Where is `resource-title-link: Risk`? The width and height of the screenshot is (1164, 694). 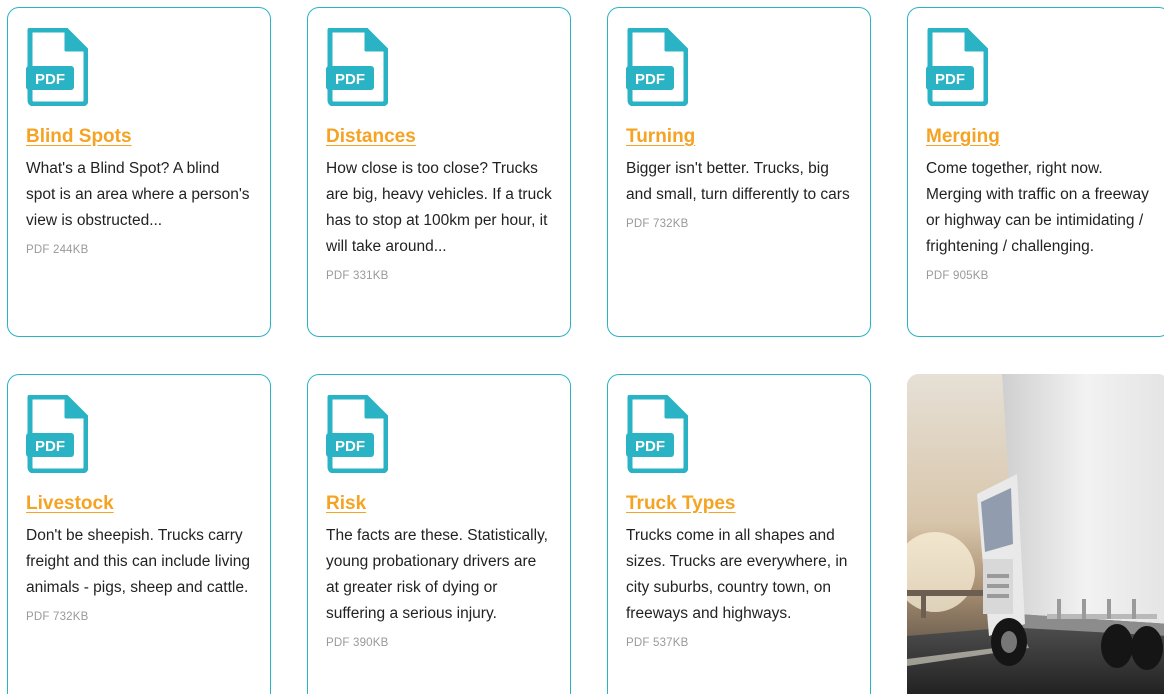 resource-title-link: Risk is located at coordinates (439, 504).